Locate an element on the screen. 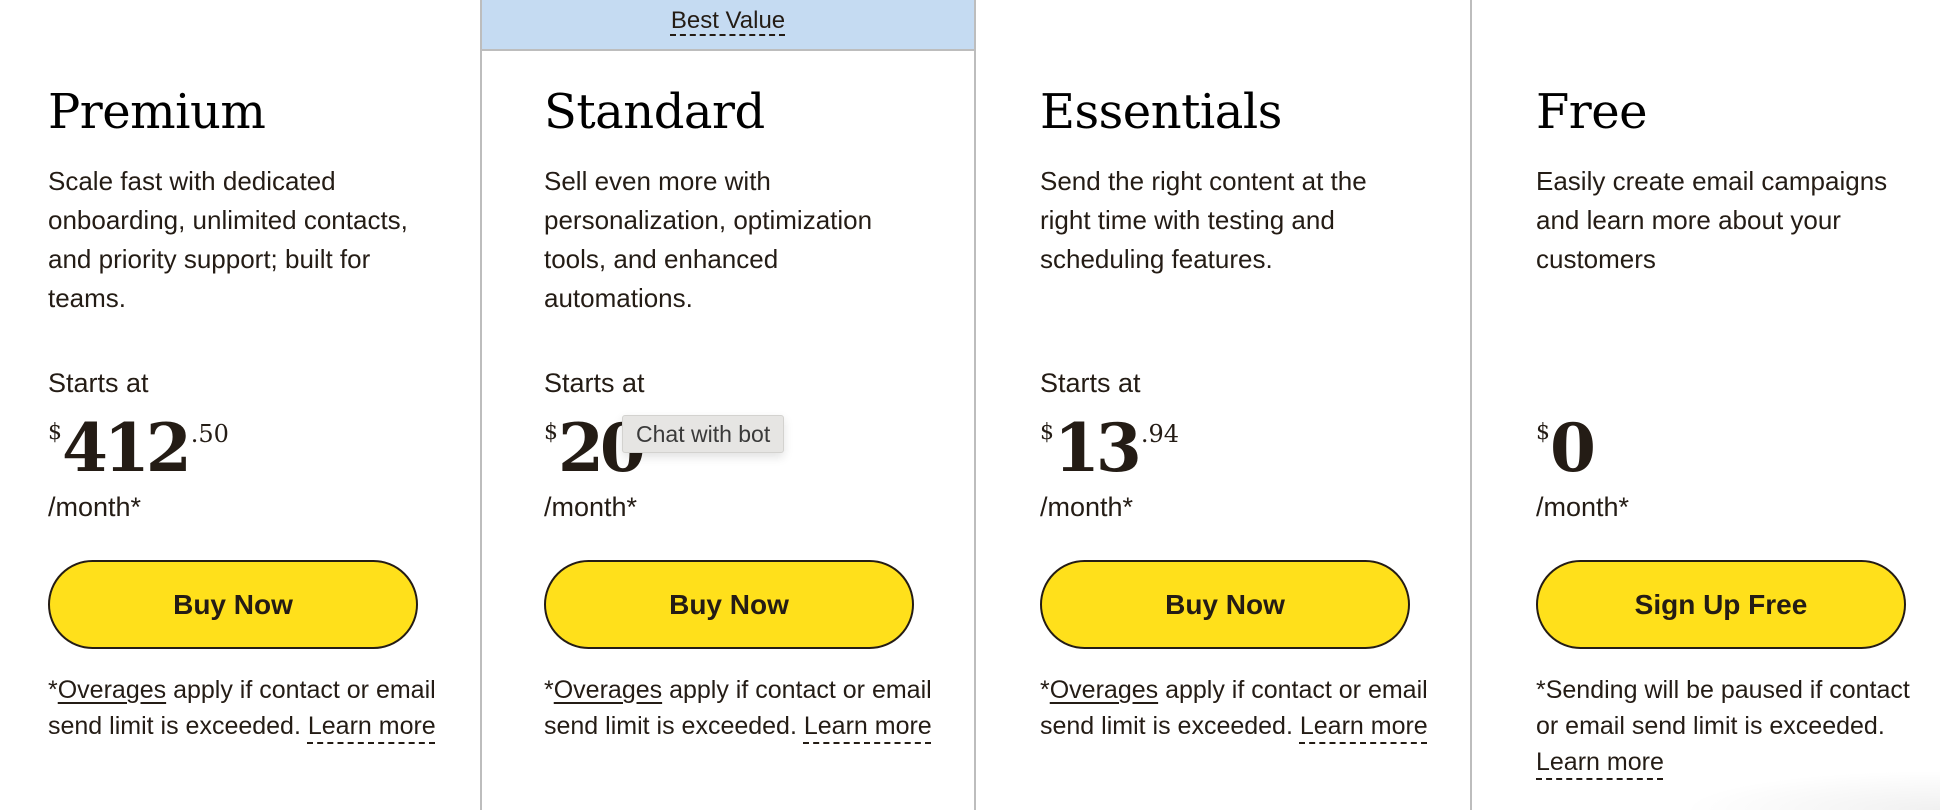 Image resolution: width=1940 pixels, height=810 pixels. plan-price: $412.50 is located at coordinates (138, 448).